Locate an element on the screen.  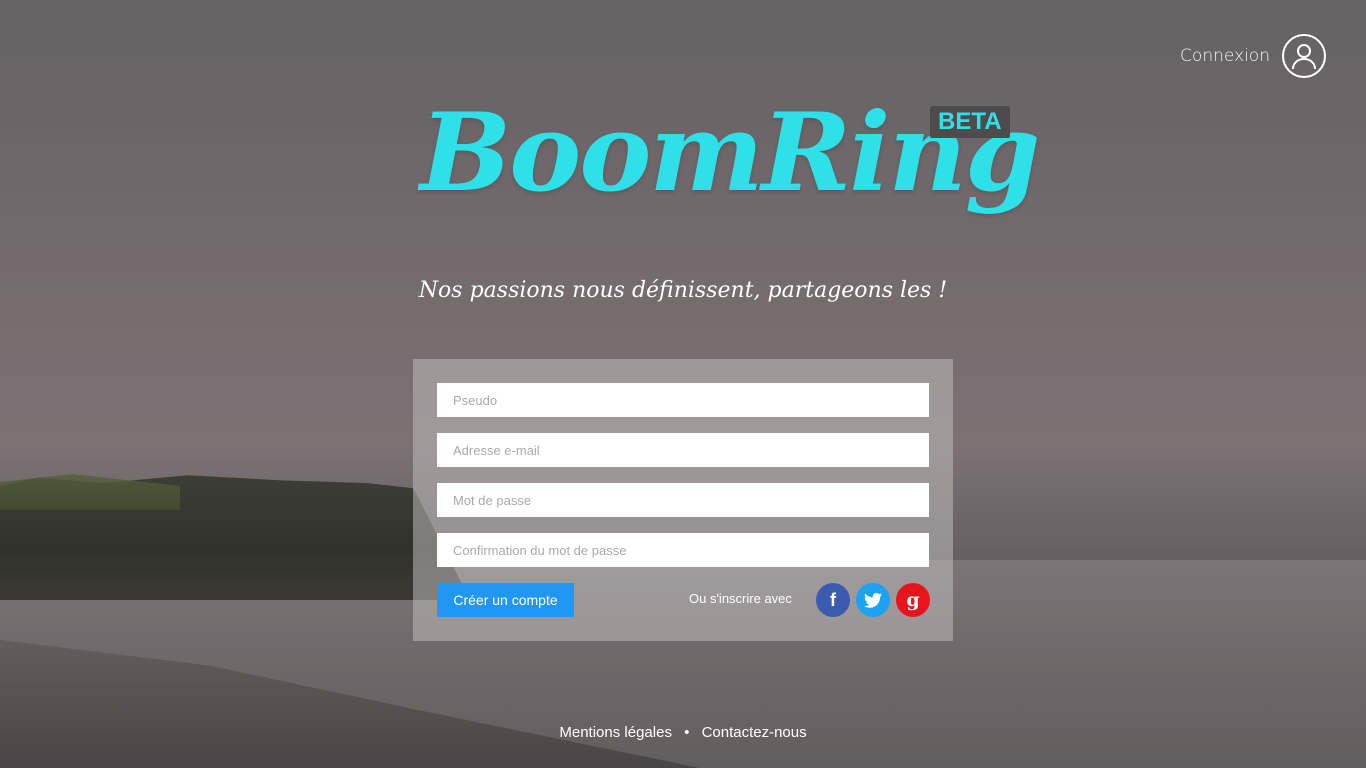
password-input is located at coordinates (683, 500).